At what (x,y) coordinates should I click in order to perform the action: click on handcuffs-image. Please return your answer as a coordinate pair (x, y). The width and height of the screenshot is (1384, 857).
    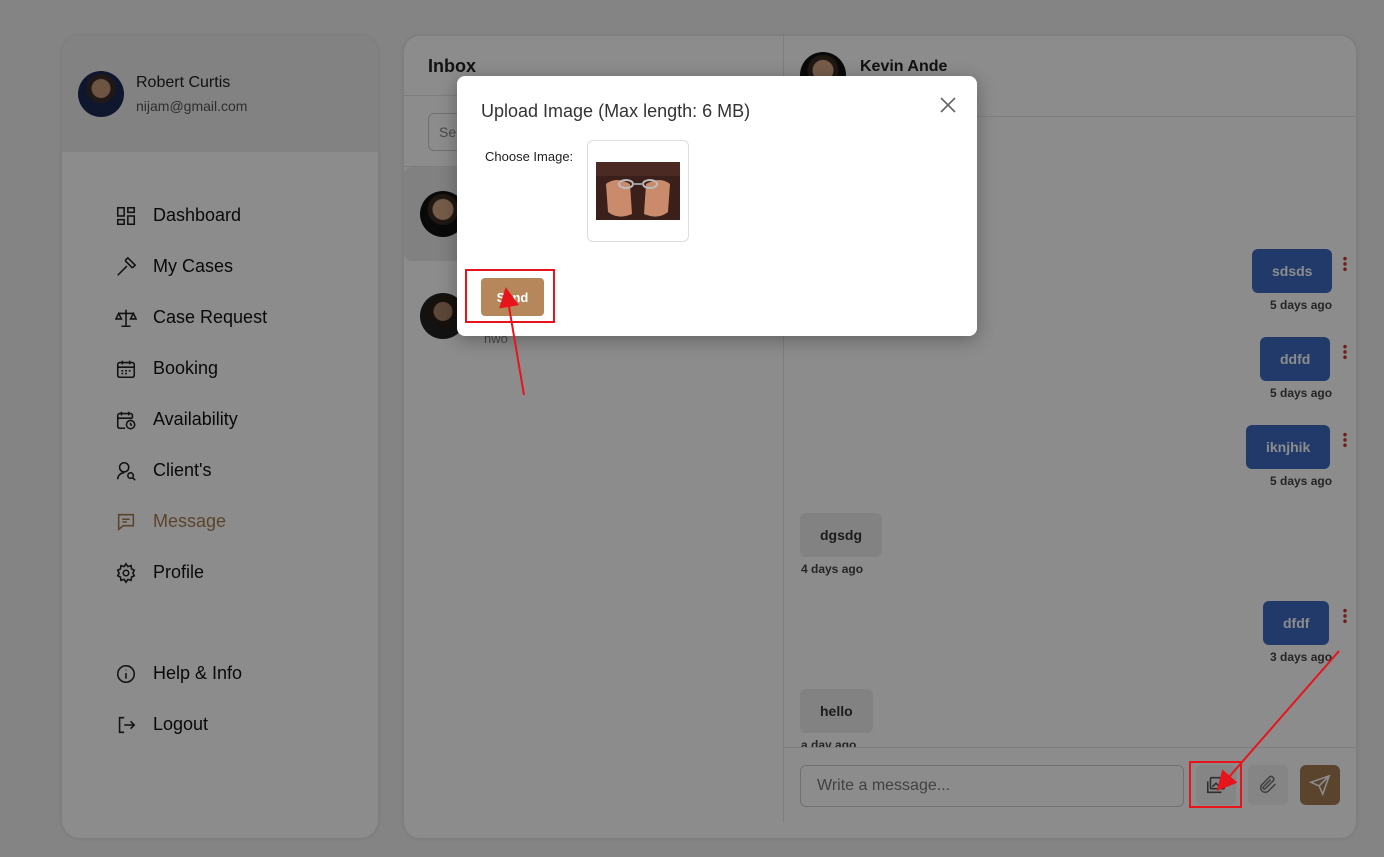
    Looking at the image, I should click on (638, 191).